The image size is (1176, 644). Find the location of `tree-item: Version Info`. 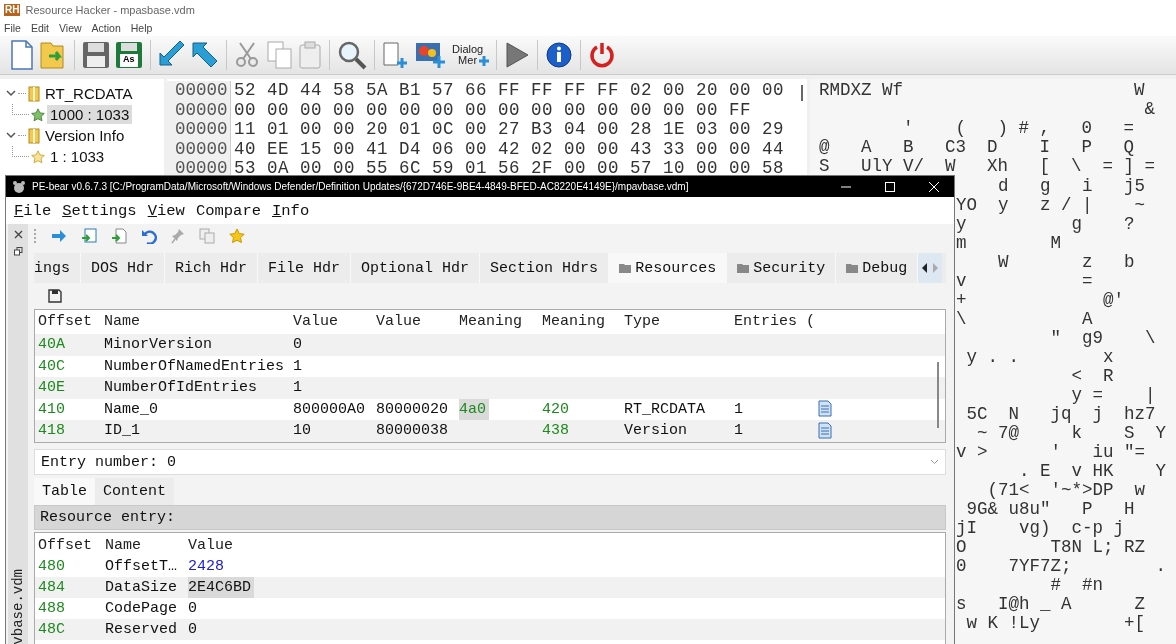

tree-item: Version Info is located at coordinates (85, 135).